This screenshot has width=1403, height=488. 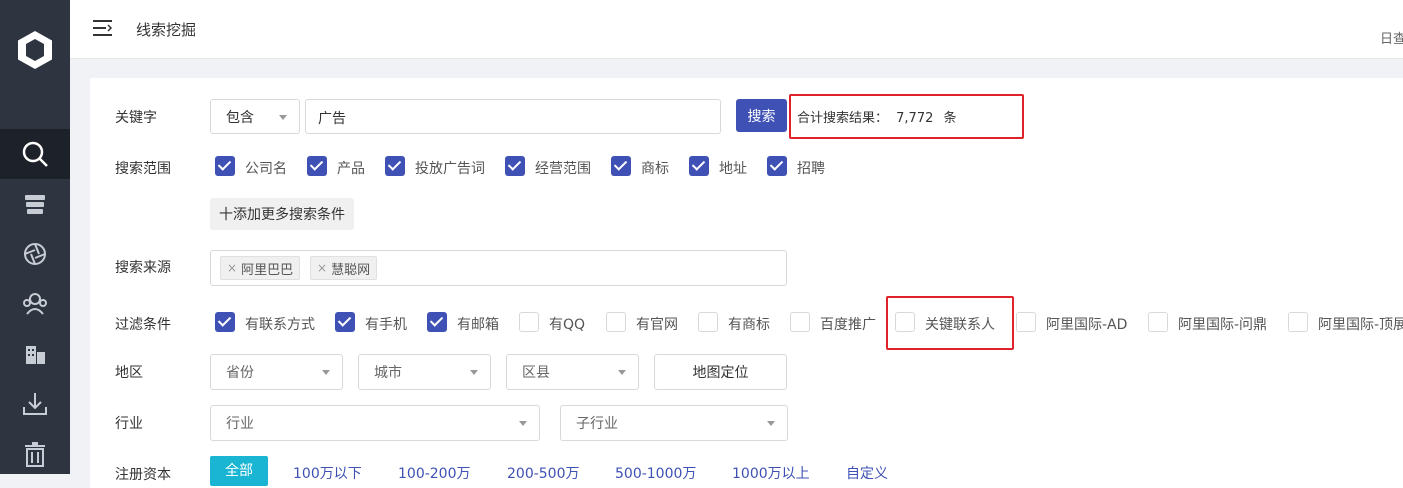 I want to click on search-icon, so click(x=35, y=154).